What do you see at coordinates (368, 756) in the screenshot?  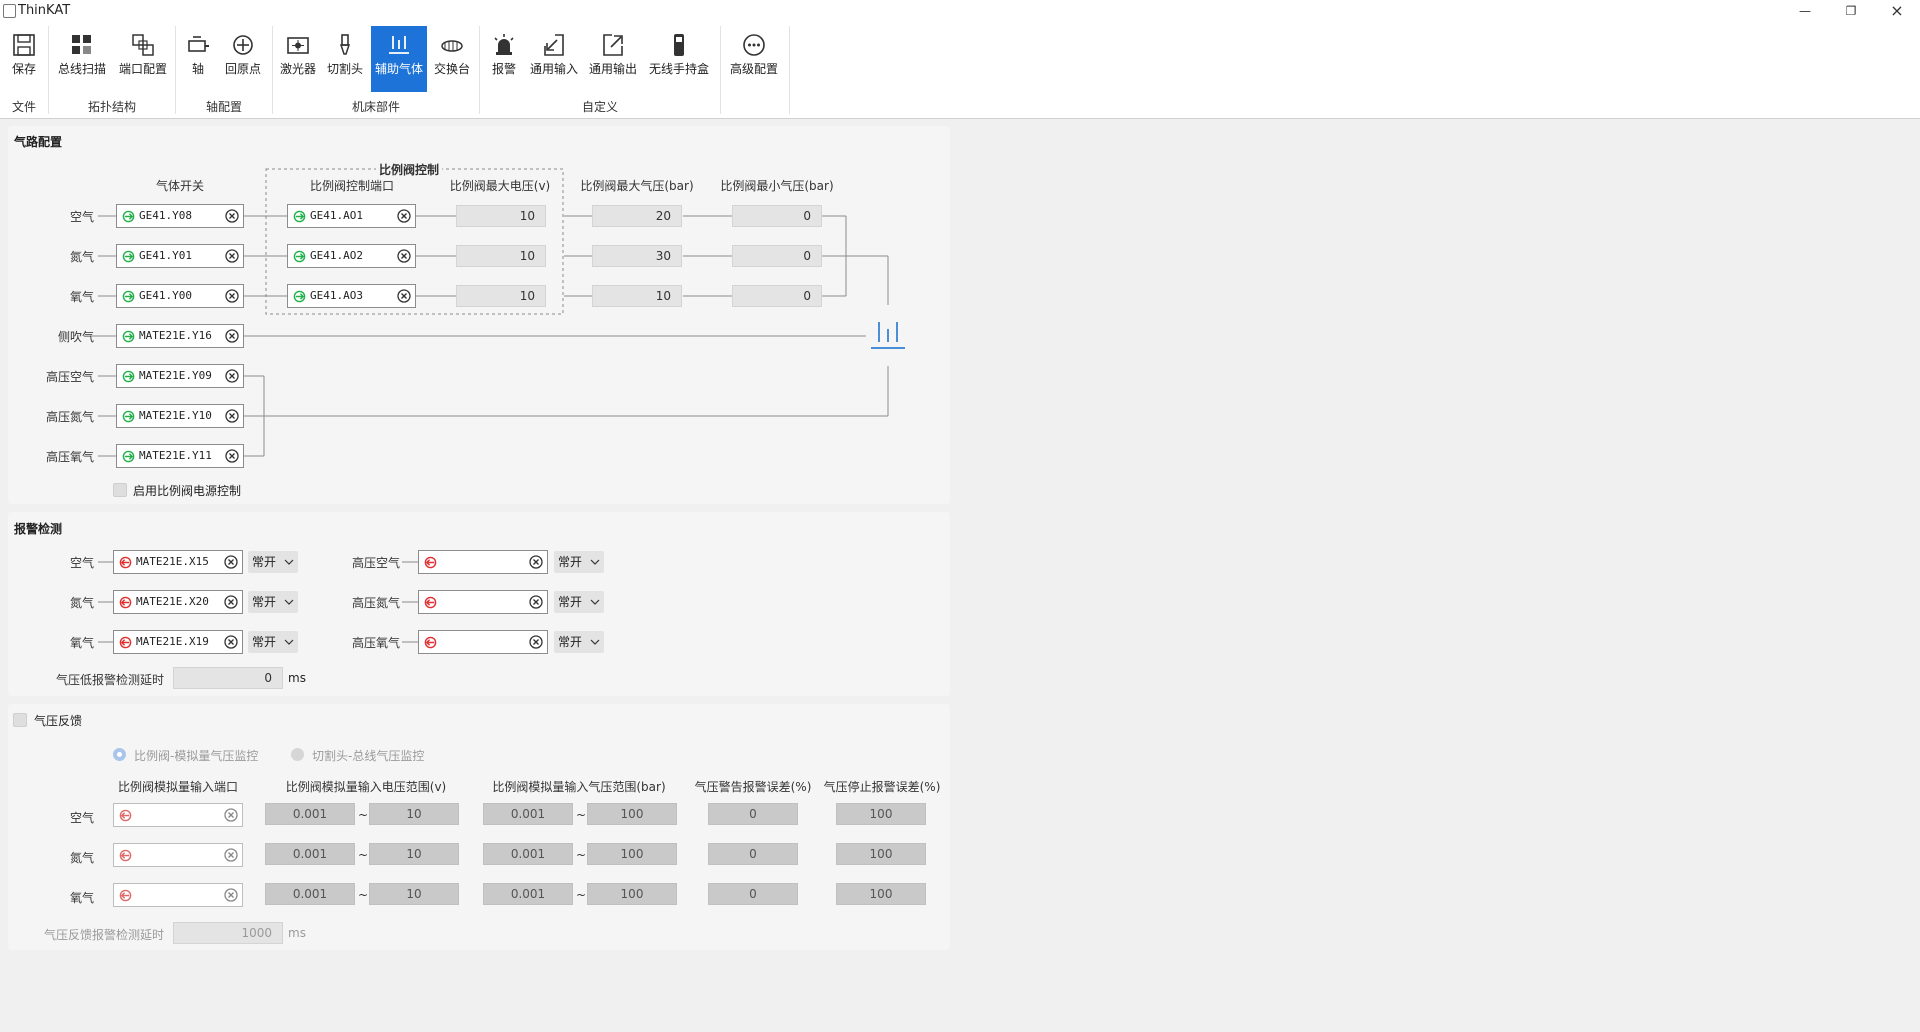 I see `radio-bus-monitor-label: 切割头-总线气压监控` at bounding box center [368, 756].